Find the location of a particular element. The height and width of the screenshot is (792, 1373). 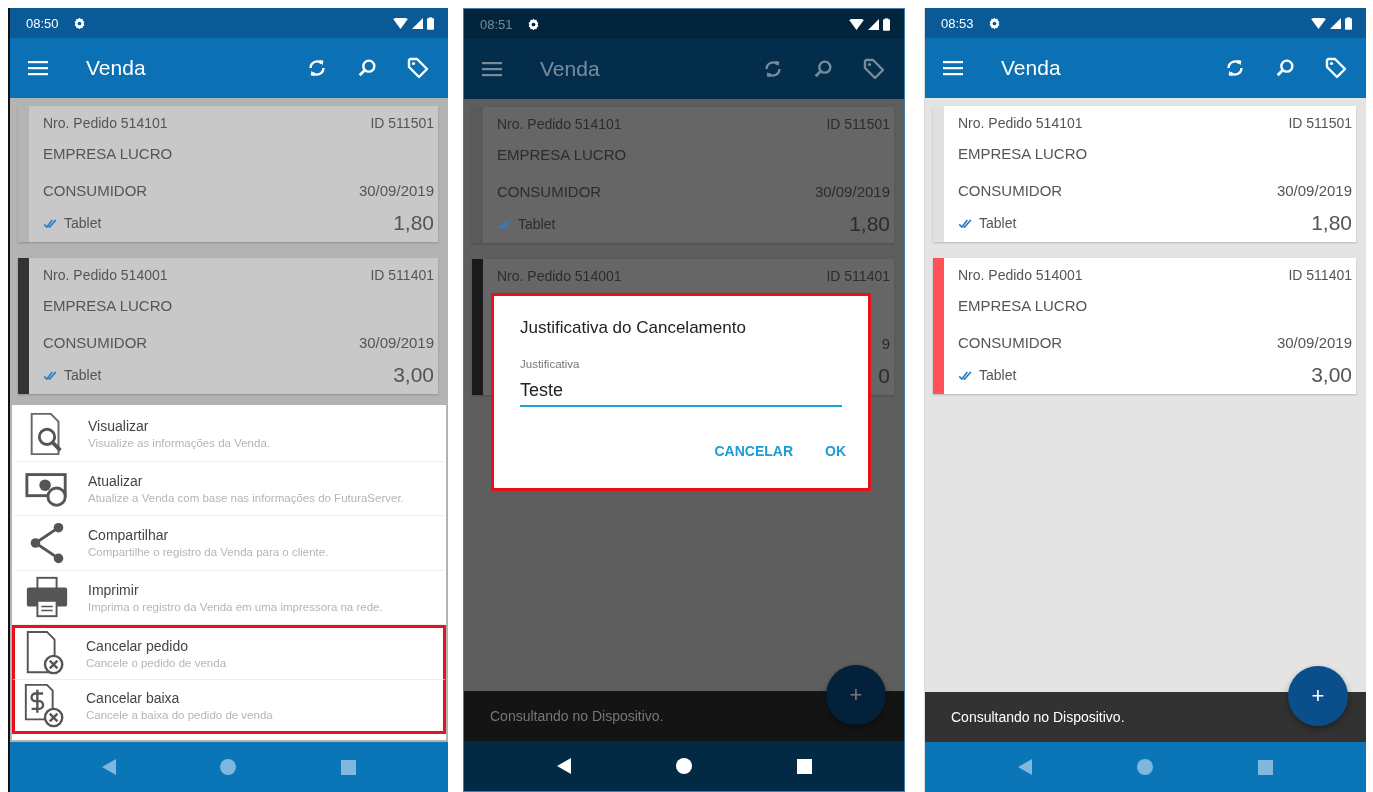

order-date: 9 is located at coordinates (885, 343).